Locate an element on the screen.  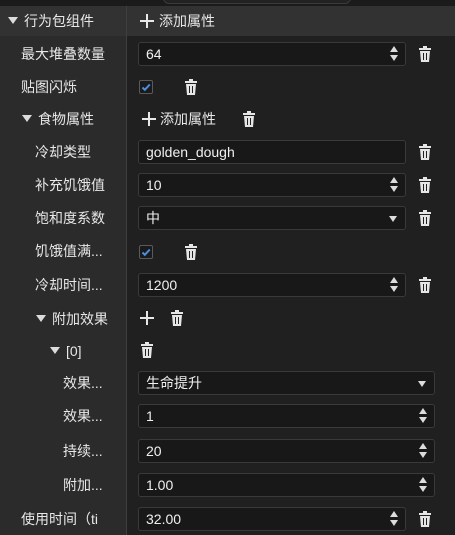
saturation-value: 中 is located at coordinates (153, 218).